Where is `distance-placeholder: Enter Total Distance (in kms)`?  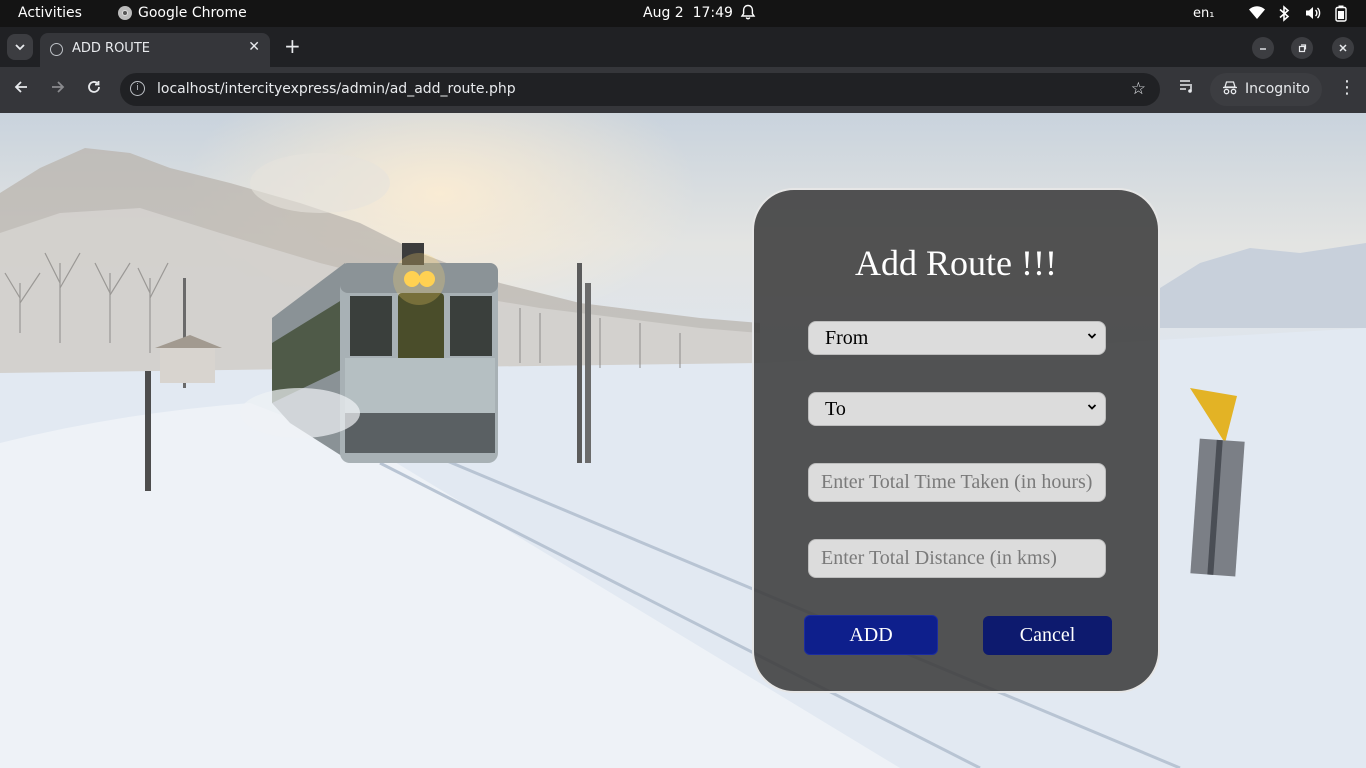 distance-placeholder: Enter Total Distance (in kms) is located at coordinates (939, 558).